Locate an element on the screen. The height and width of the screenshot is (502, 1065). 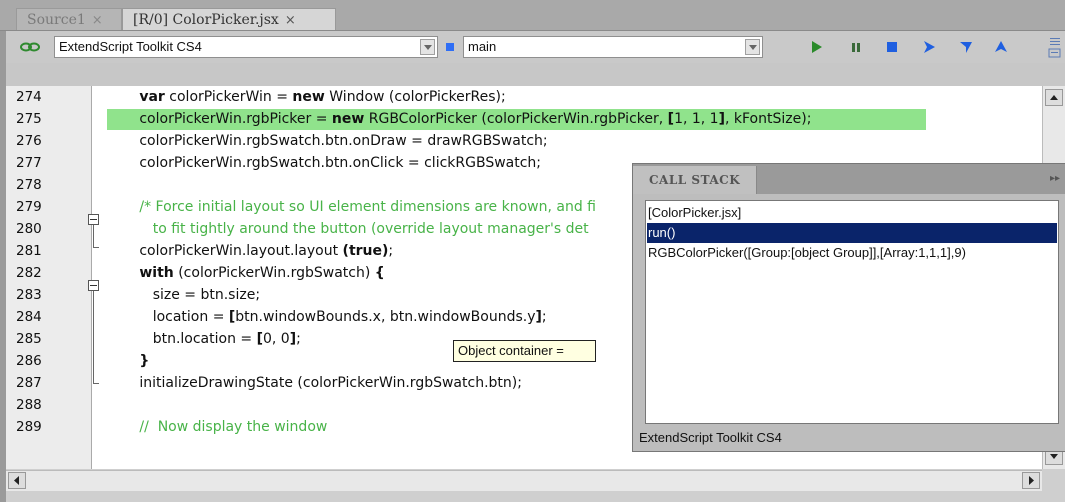
target-application-value: ExtendScript Toolkit CS4 is located at coordinates (130, 46).